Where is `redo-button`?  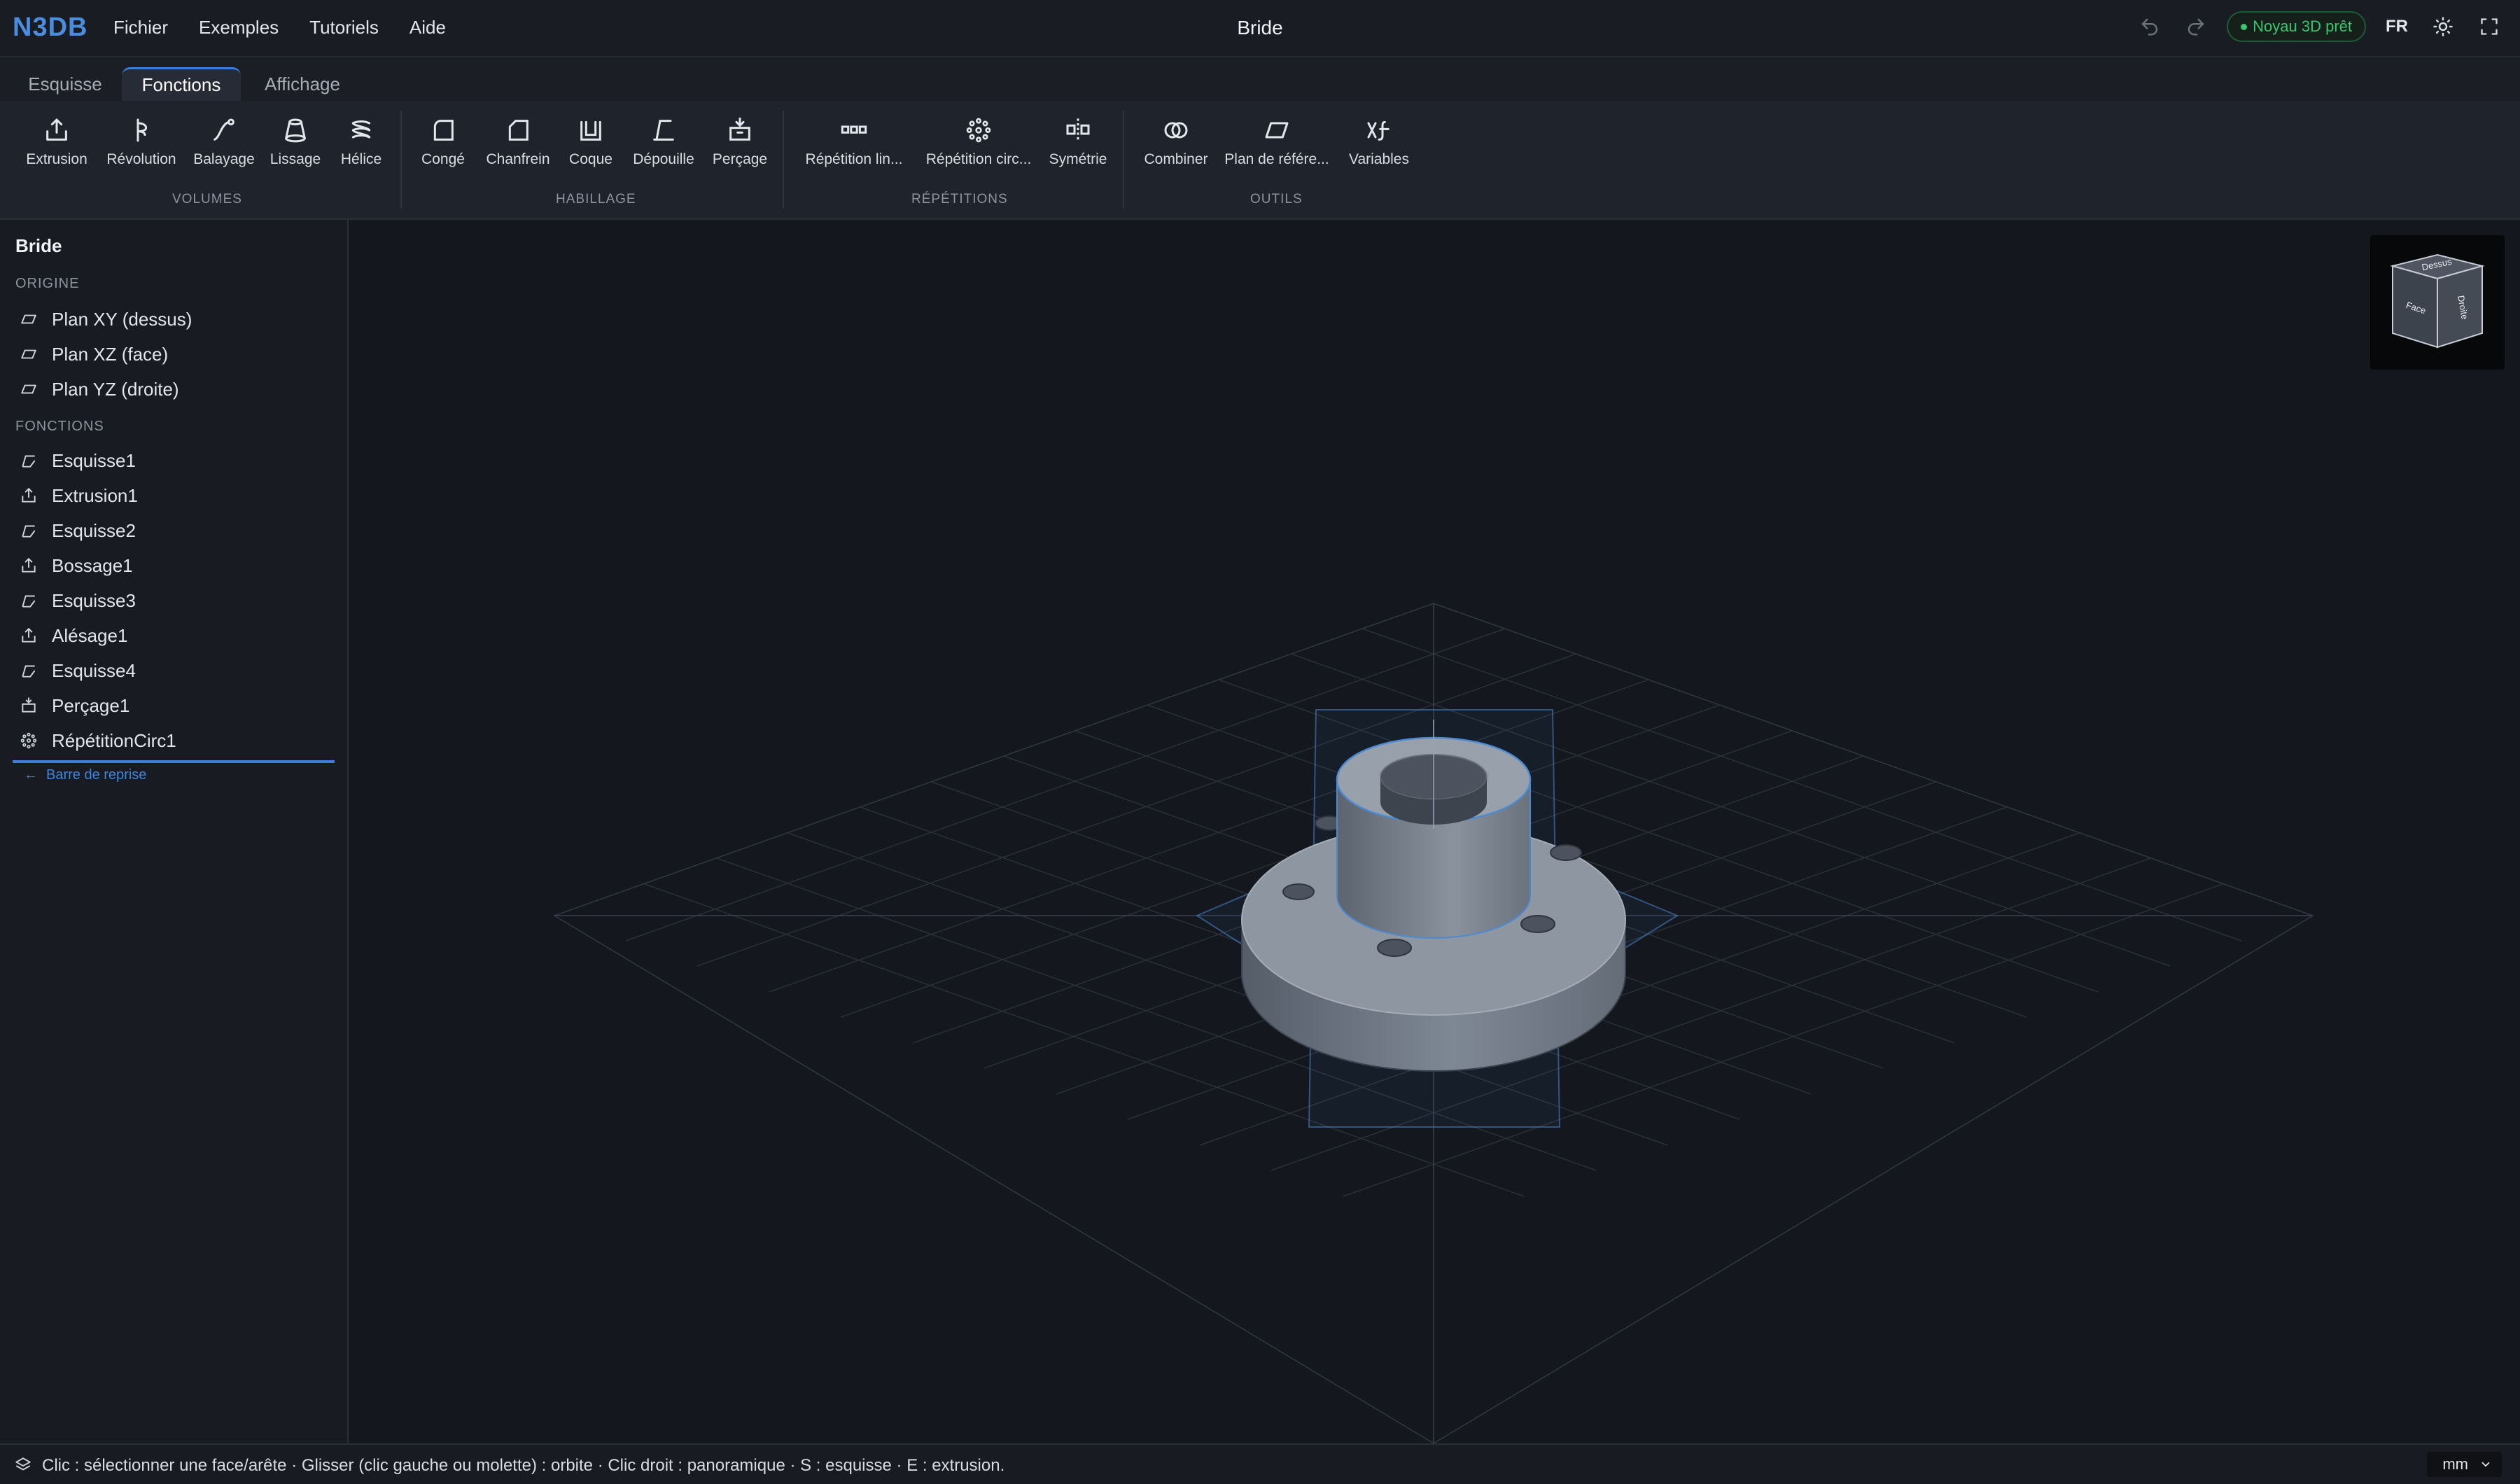 redo-button is located at coordinates (2195, 26).